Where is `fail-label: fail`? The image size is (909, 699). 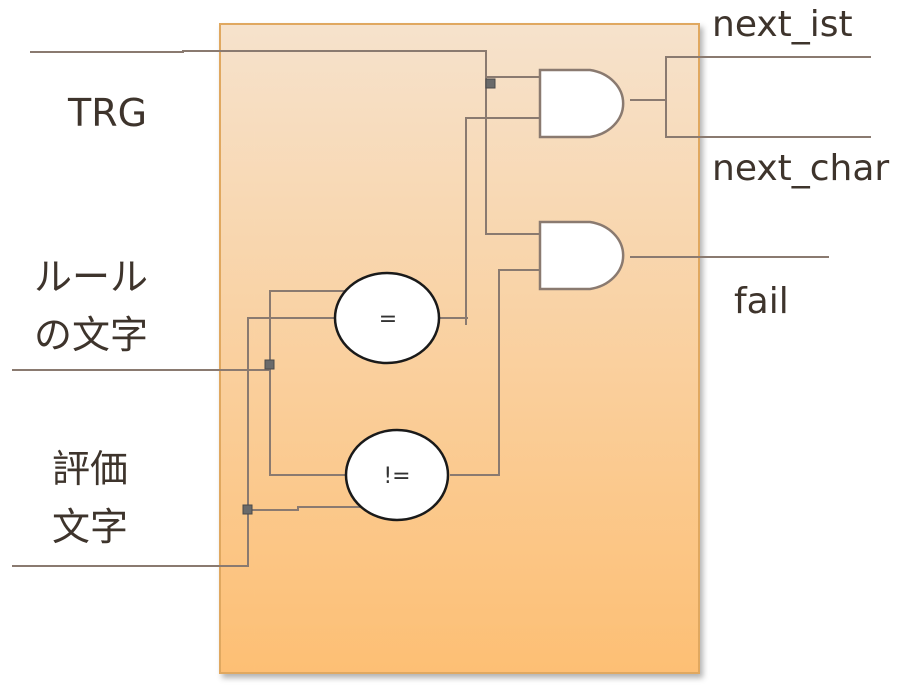
fail-label: fail is located at coordinates (761, 301).